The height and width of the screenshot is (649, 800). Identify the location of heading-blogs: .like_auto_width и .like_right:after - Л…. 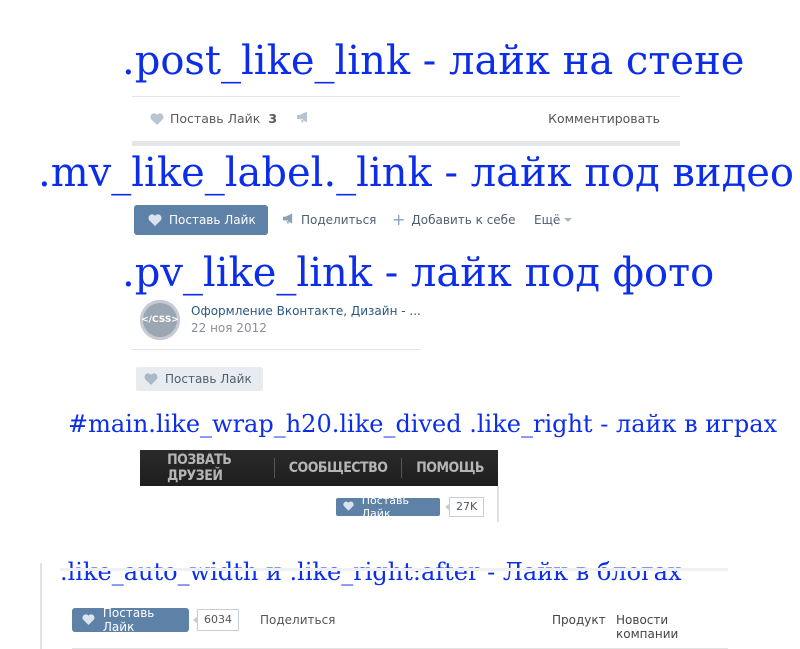
(371, 572).